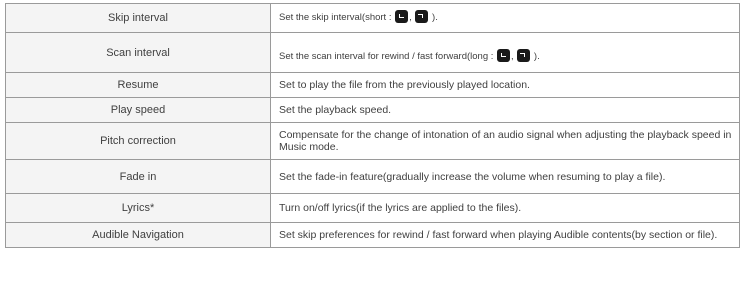 The image size is (742, 282). I want to click on setting-name: Play speed, so click(138, 110).